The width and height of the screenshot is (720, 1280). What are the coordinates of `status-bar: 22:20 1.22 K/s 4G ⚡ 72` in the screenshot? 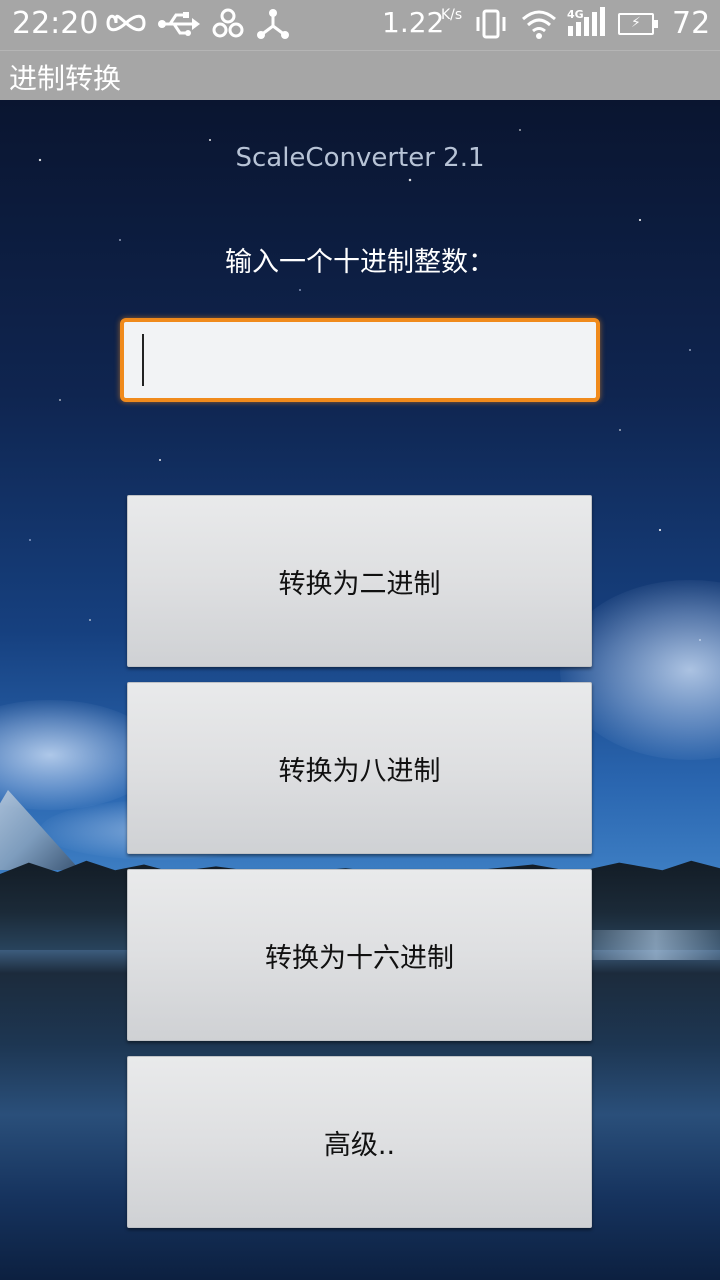 It's located at (360, 25).